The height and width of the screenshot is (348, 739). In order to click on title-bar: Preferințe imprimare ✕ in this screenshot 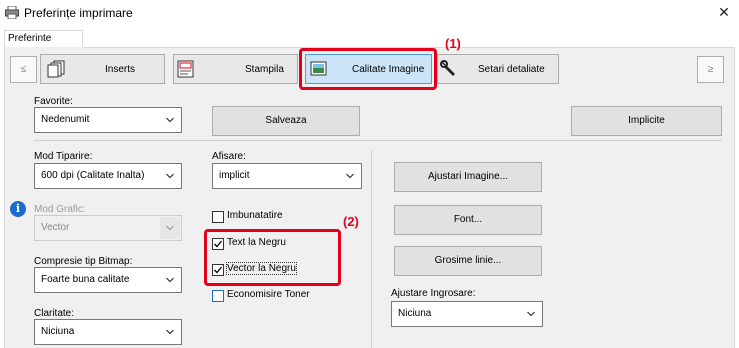, I will do `click(369, 13)`.